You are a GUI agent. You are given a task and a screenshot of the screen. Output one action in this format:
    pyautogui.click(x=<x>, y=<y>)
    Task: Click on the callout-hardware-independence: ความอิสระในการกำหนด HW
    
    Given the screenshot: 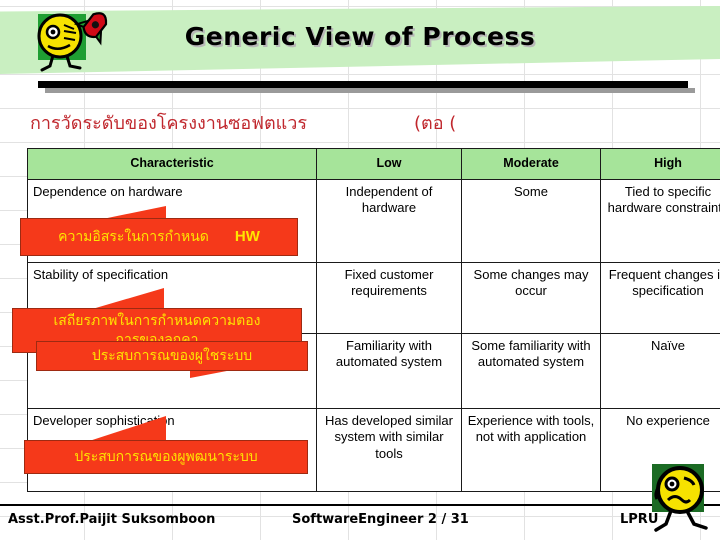 What is the action you would take?
    pyautogui.click(x=159, y=237)
    